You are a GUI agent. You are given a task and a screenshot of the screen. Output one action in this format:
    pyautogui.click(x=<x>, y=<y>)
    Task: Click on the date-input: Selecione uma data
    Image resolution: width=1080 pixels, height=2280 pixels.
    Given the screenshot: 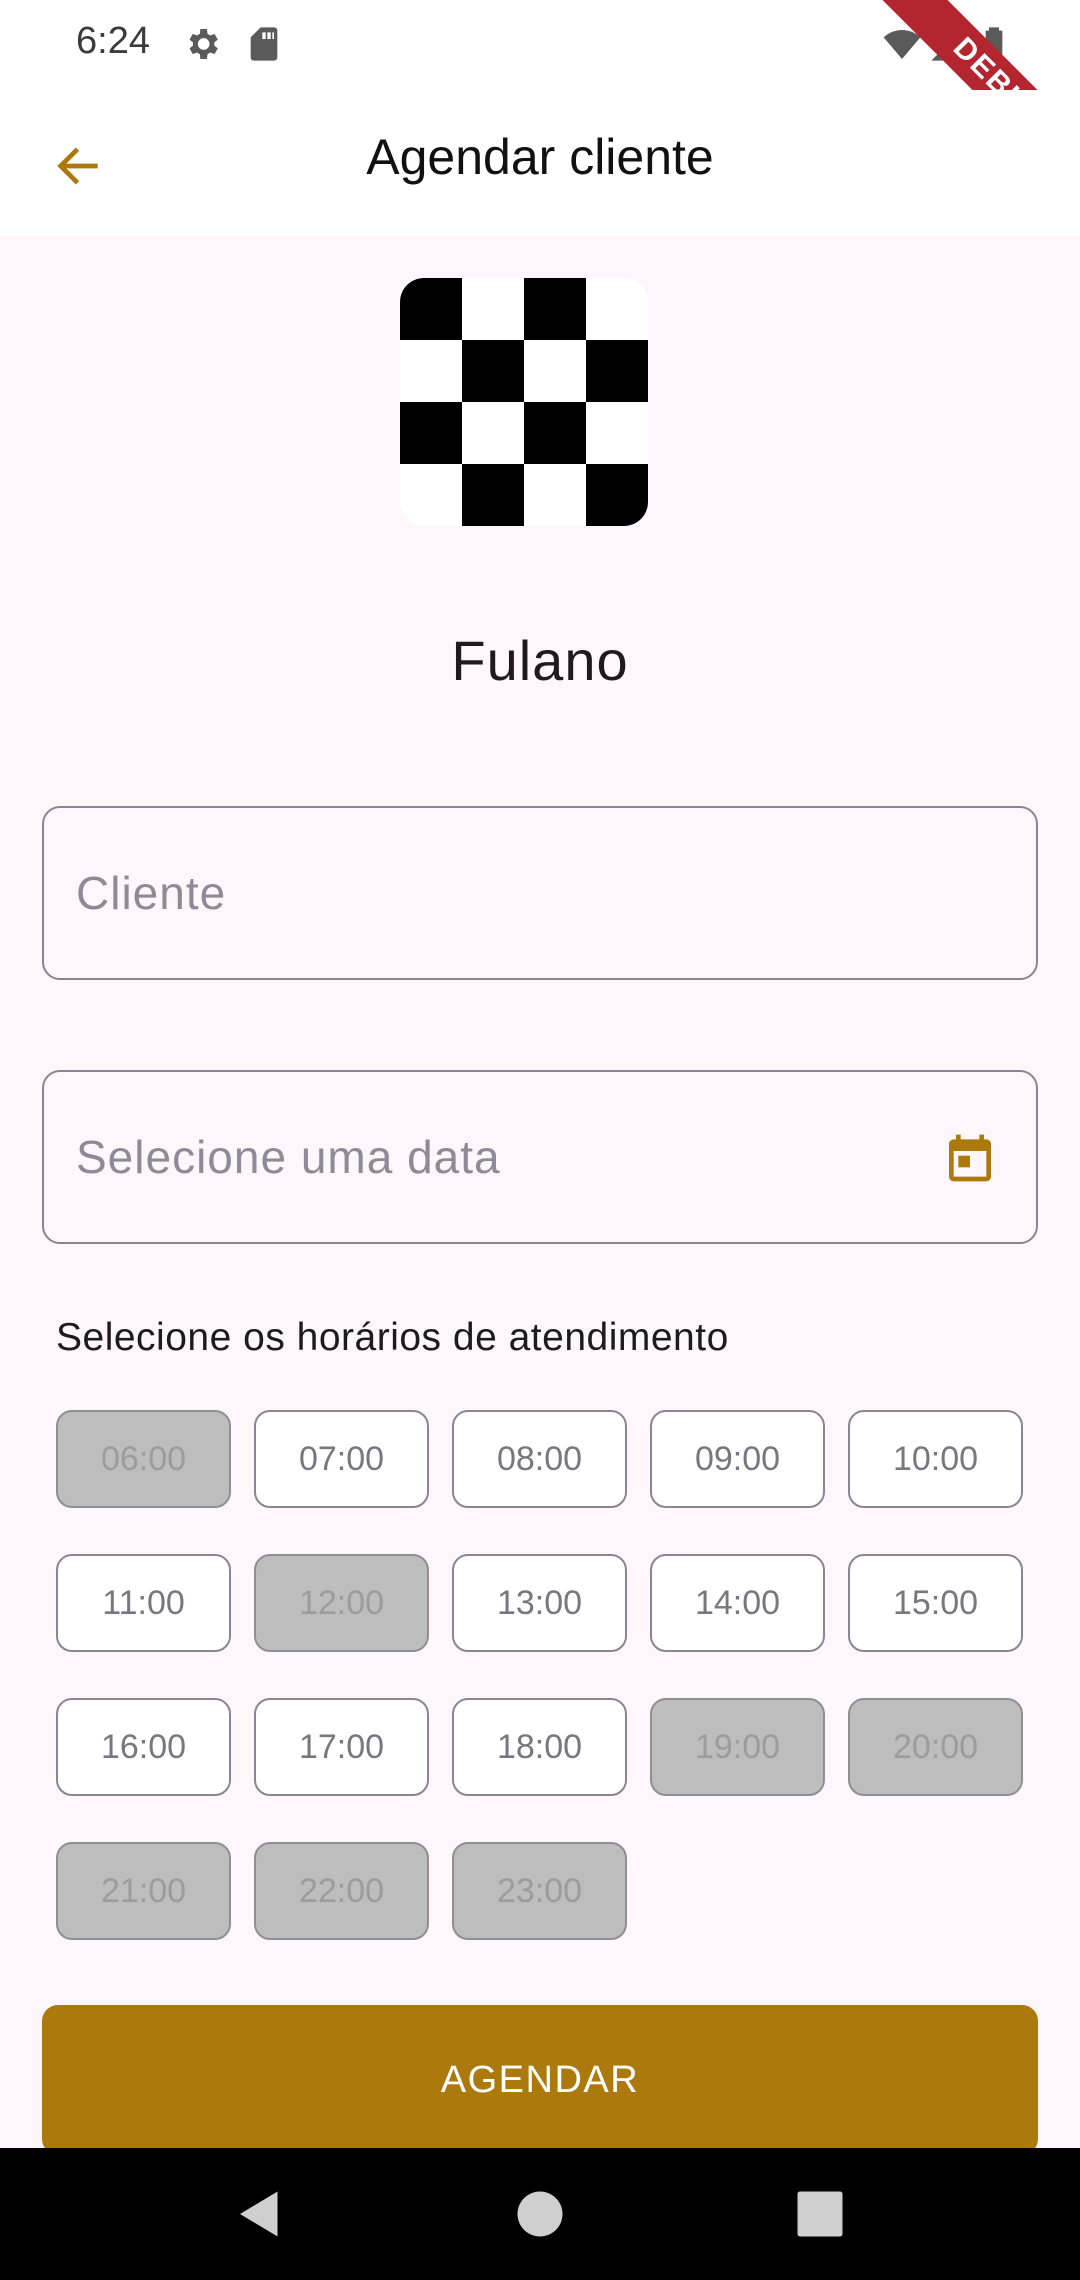 What is the action you would take?
    pyautogui.click(x=540, y=1157)
    